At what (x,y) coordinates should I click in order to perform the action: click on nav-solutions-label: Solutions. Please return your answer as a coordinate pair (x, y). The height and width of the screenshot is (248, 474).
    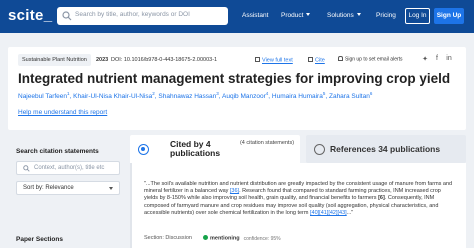
    Looking at the image, I should click on (340, 15).